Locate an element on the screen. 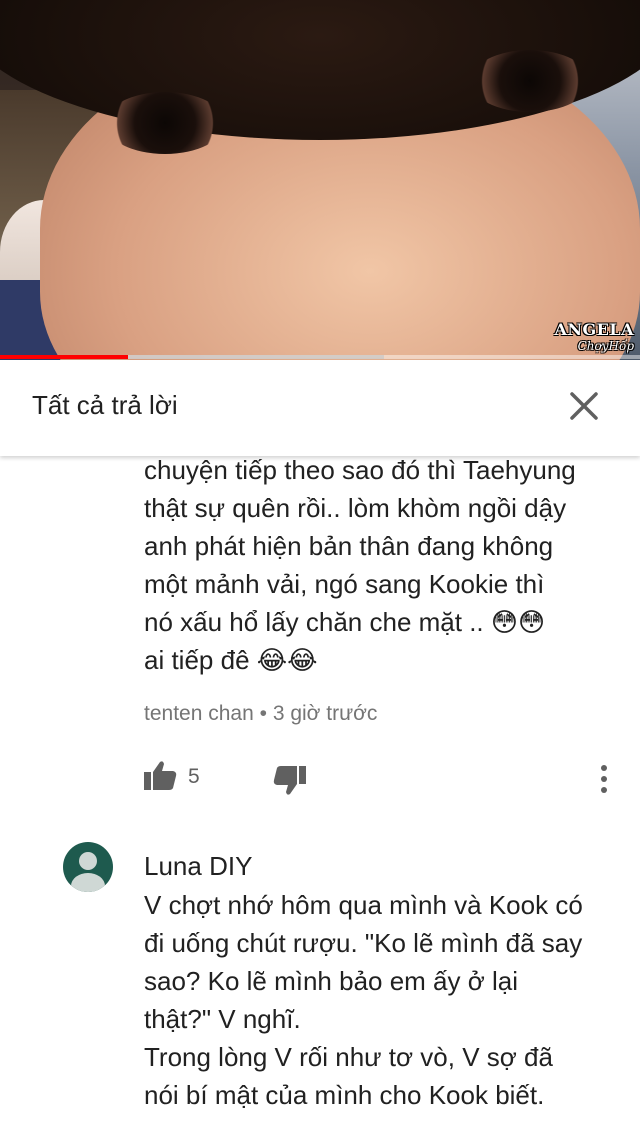 This screenshot has width=640, height=1136. video-eye-right is located at coordinates (530, 81).